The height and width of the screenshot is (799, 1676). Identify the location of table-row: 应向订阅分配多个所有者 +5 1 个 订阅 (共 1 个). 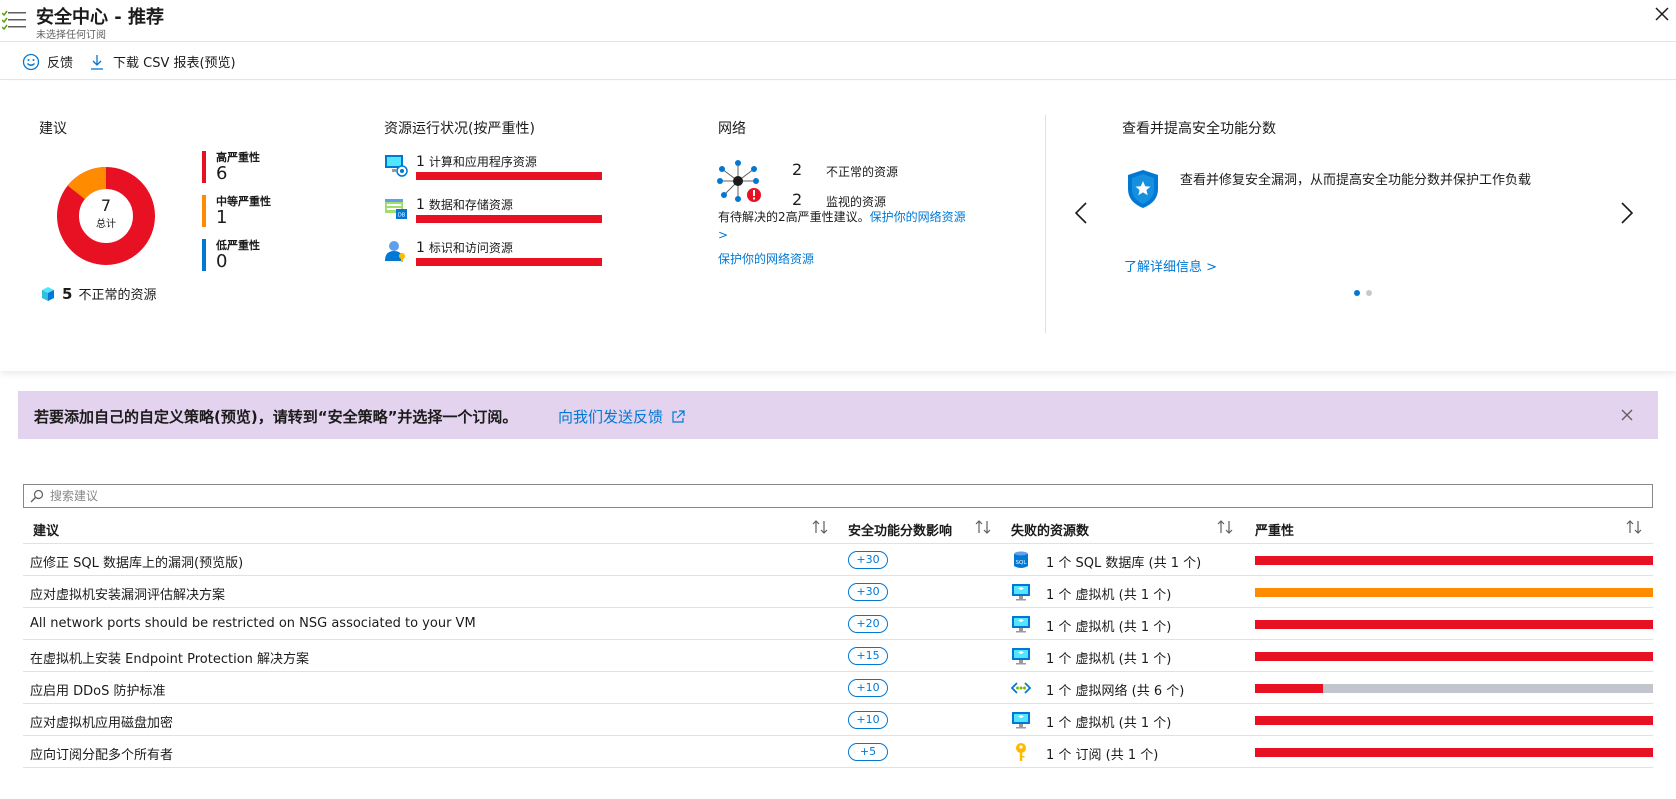
(838, 752).